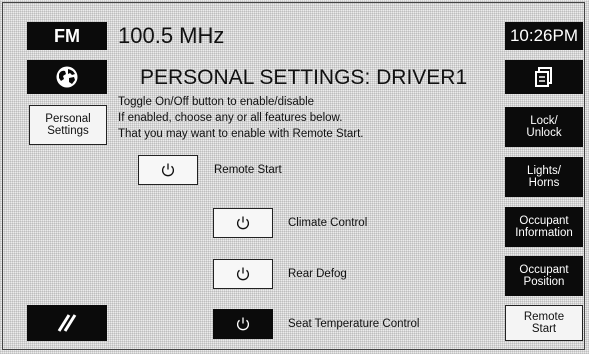  I want to click on globe-icon, so click(67, 77).